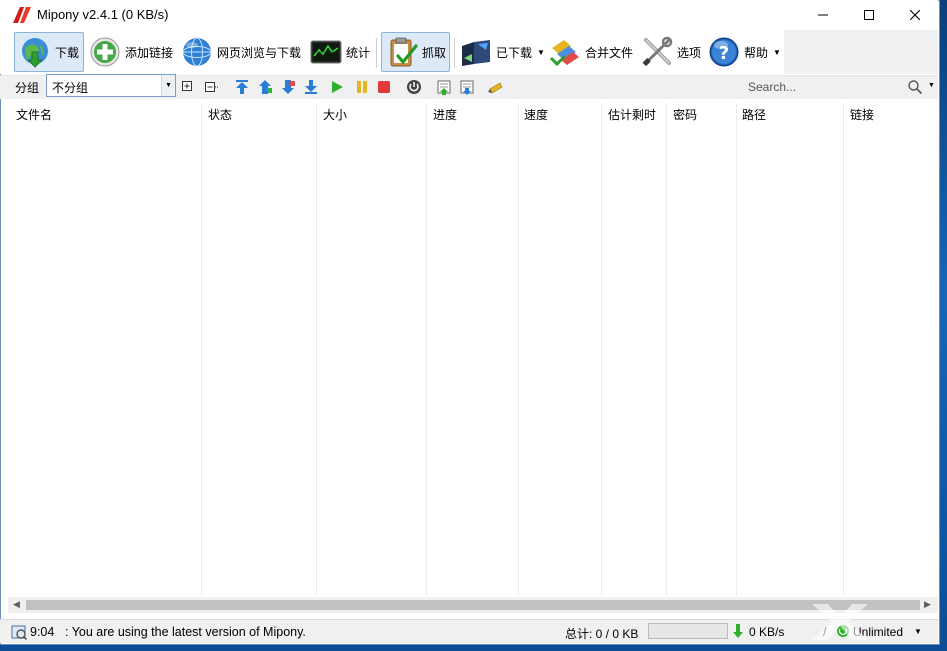  What do you see at coordinates (22, 15) in the screenshot?
I see `mipony-logo-icon` at bounding box center [22, 15].